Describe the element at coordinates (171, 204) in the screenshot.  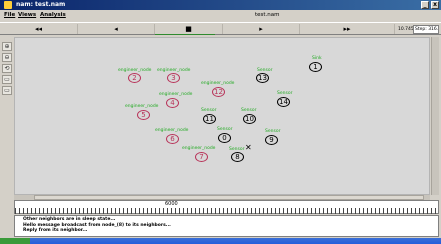
I see `timeline-label: 6000` at that location.